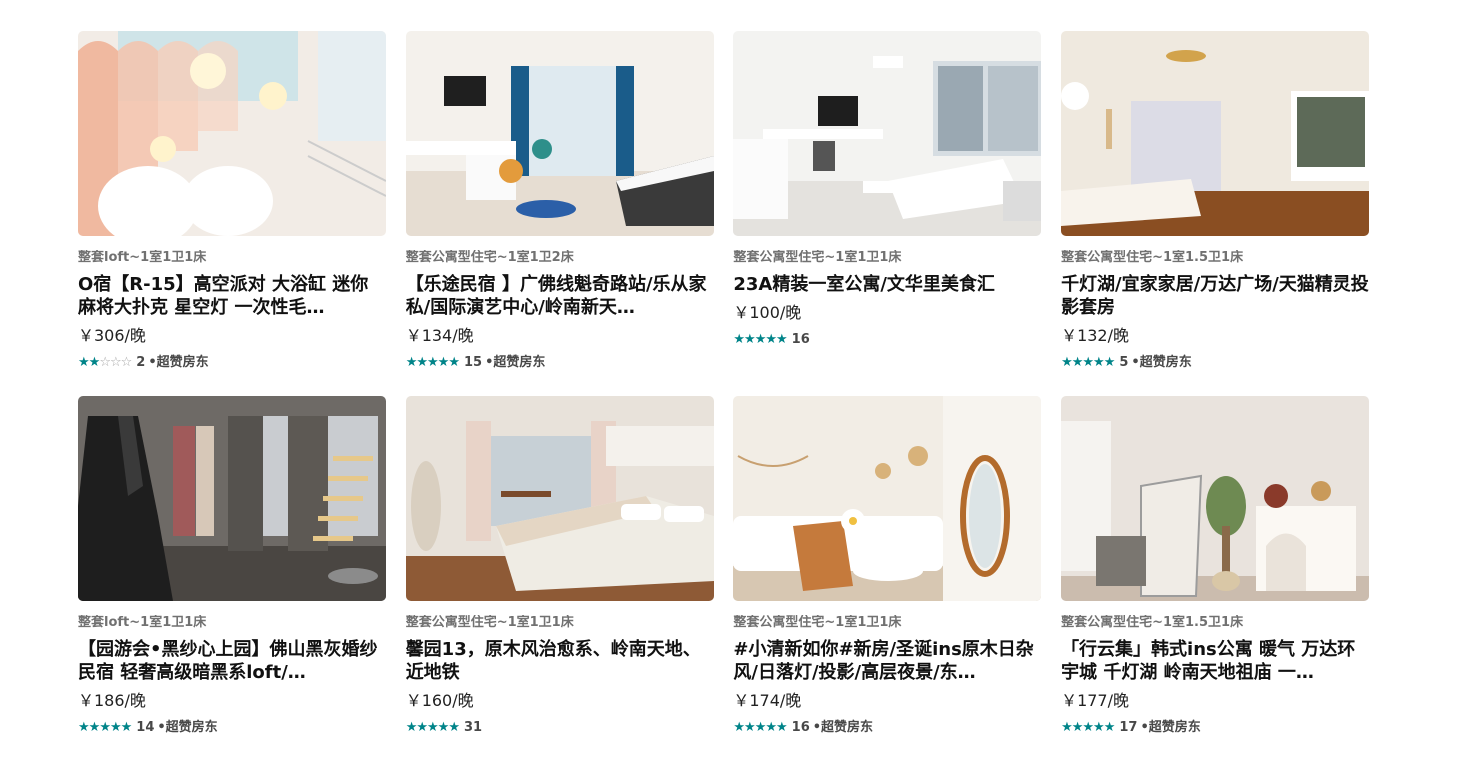 The image size is (1478, 779). Describe the element at coordinates (560, 661) in the screenshot. I see `listing-title: 馨园13，原木风治愈系、岭南天地、近地铁` at that location.